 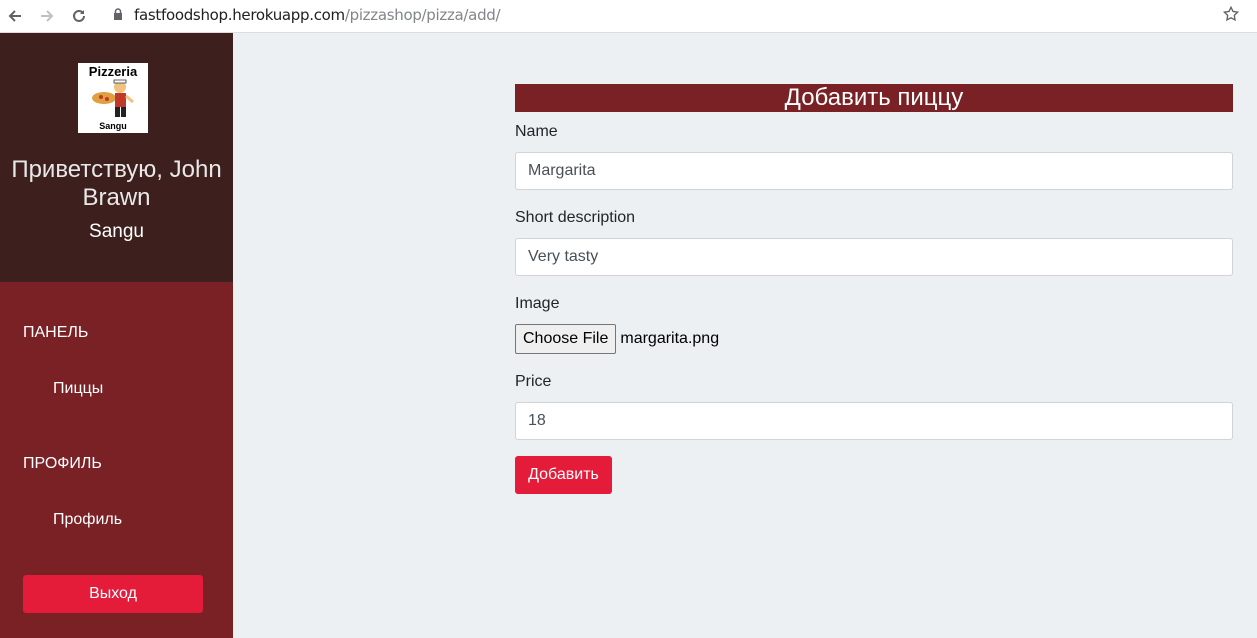 I want to click on description-field: Very tasty, so click(x=874, y=257).